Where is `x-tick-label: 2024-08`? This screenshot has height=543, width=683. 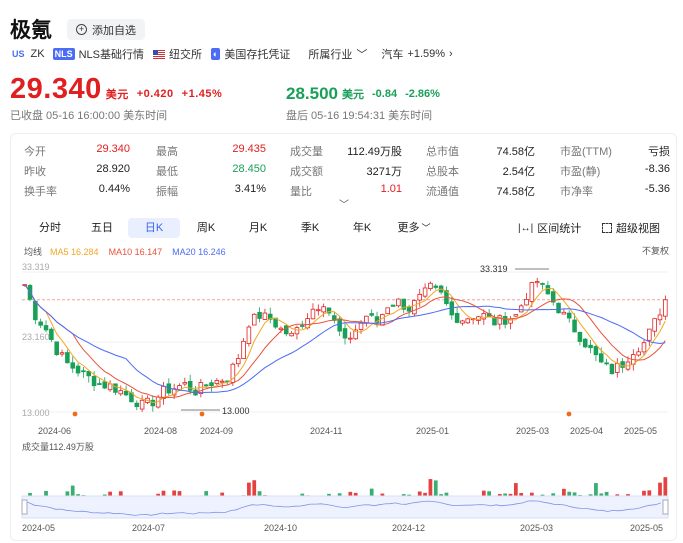 x-tick-label: 2024-08 is located at coordinates (160, 431).